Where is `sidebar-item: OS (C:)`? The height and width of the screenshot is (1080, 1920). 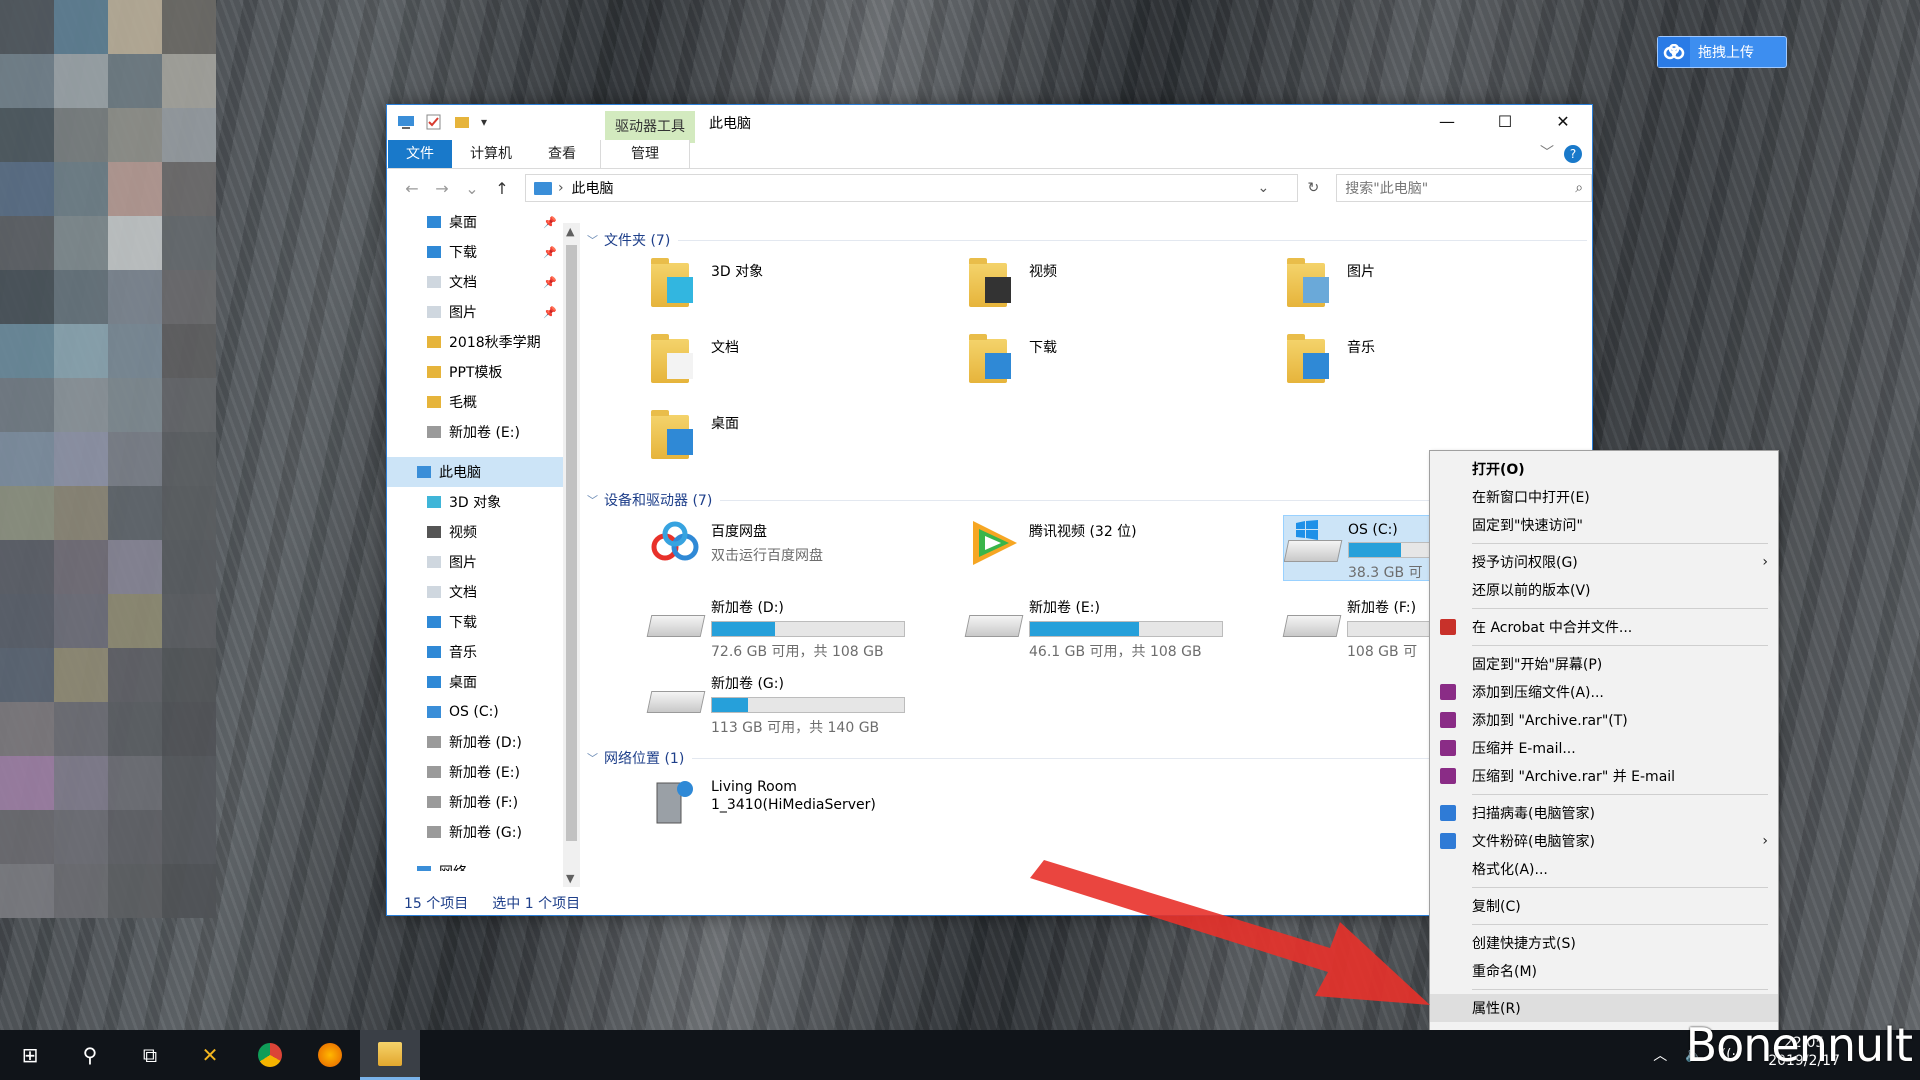 sidebar-item: OS (C:) is located at coordinates (477, 712).